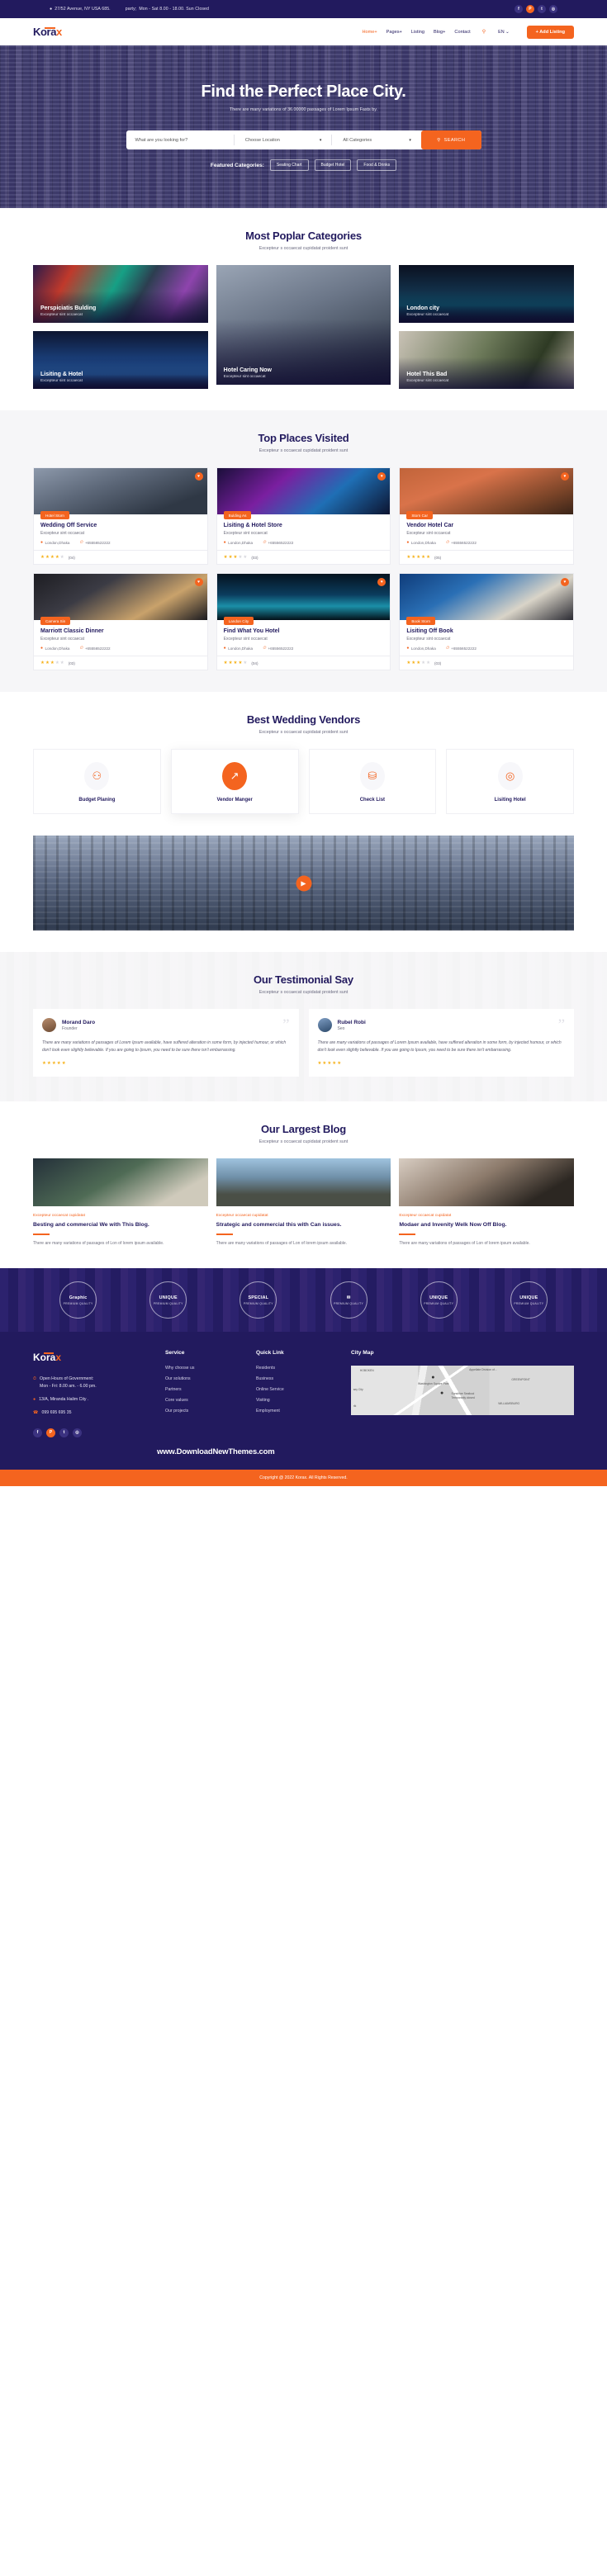 The image size is (607, 2576). Describe the element at coordinates (486, 1225) in the screenshot. I see `blog-post-title: Modaer and Invenity Welk Now Off Blog.` at that location.